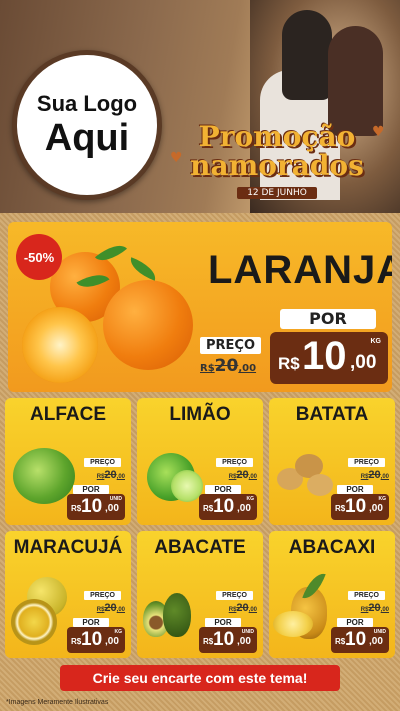 This screenshot has width=400, height=711. Describe the element at coordinates (332, 461) in the screenshot. I see `product-card: BATATA PREÇO R$20,00 POR R$ 10,00 KG` at that location.